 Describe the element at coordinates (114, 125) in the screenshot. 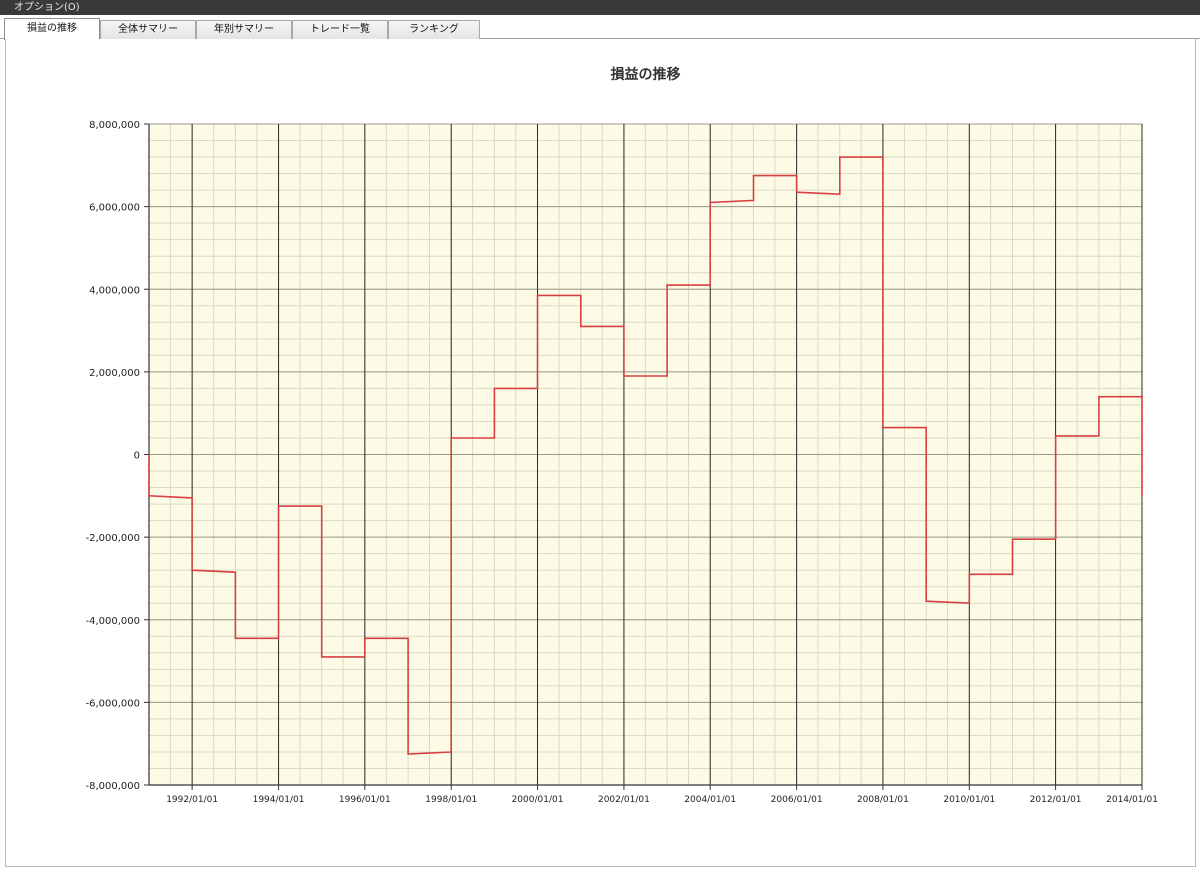

I see `y-tick-label: 8,000,000` at that location.